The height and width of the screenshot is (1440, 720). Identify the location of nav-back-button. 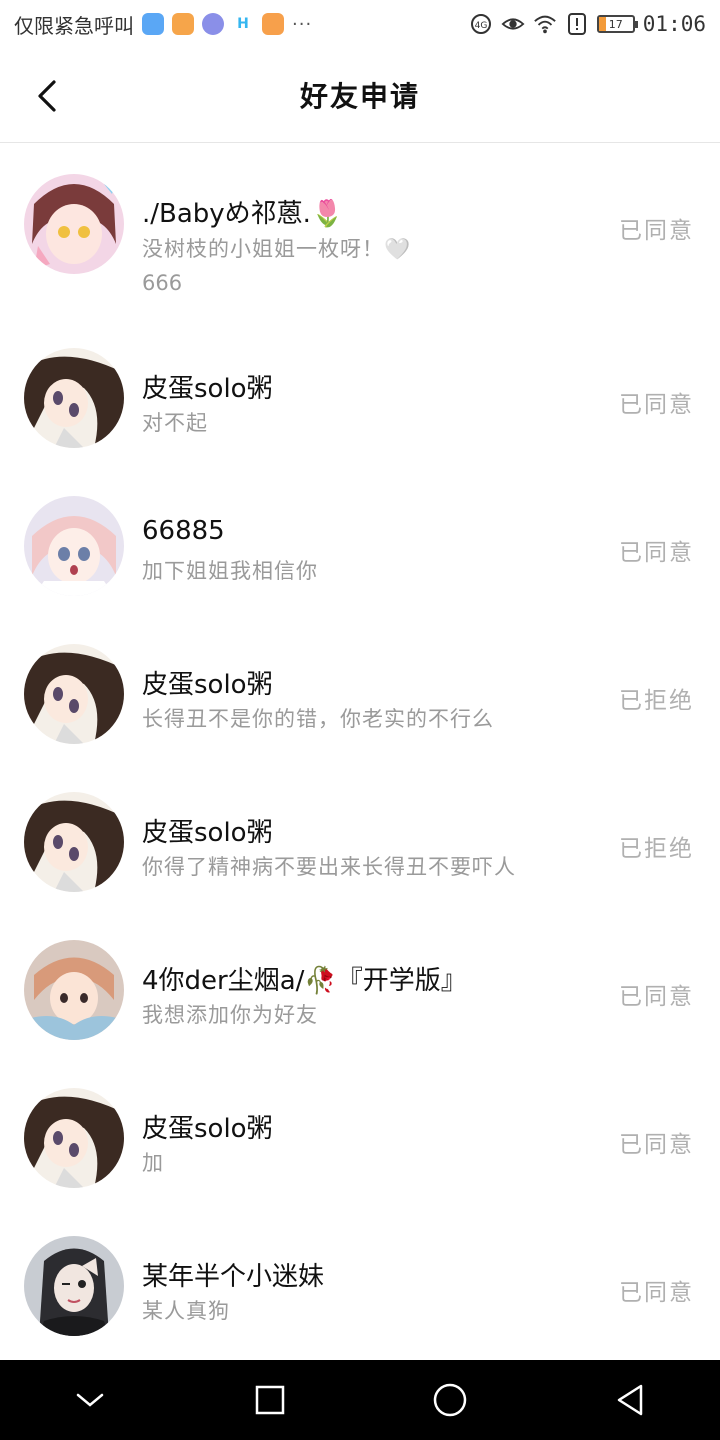
(630, 1400).